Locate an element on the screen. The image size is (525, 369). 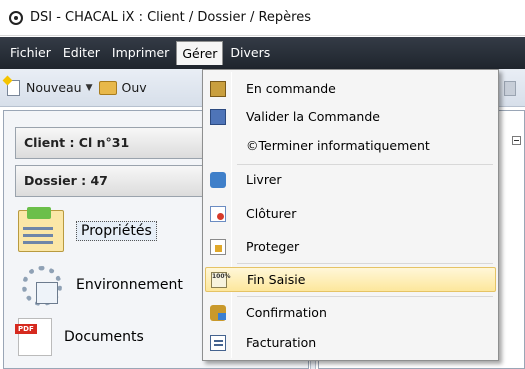
open-folder-icon is located at coordinates (107, 87).